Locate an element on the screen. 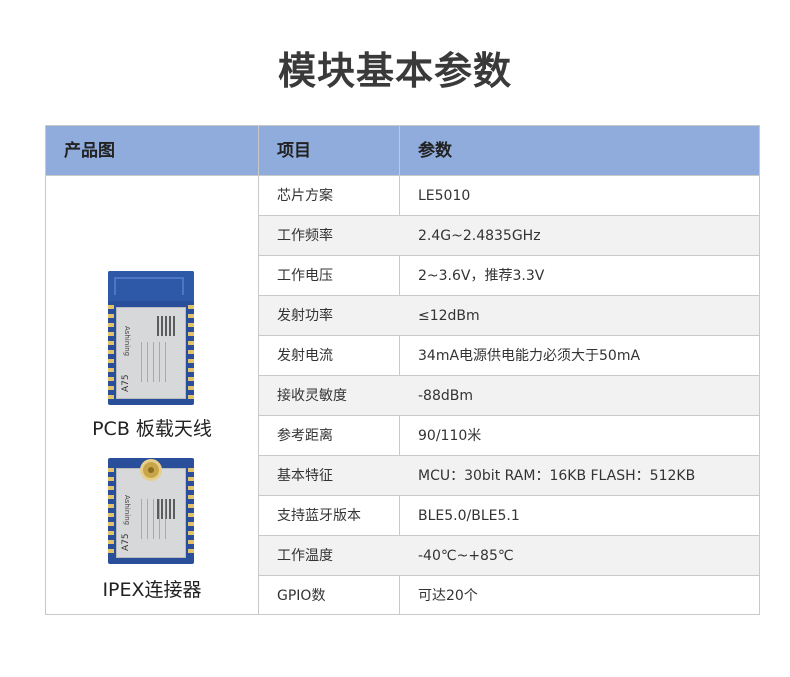 Image resolution: width=790 pixels, height=677 pixels. row-item: 工作电压 is located at coordinates (305, 276).